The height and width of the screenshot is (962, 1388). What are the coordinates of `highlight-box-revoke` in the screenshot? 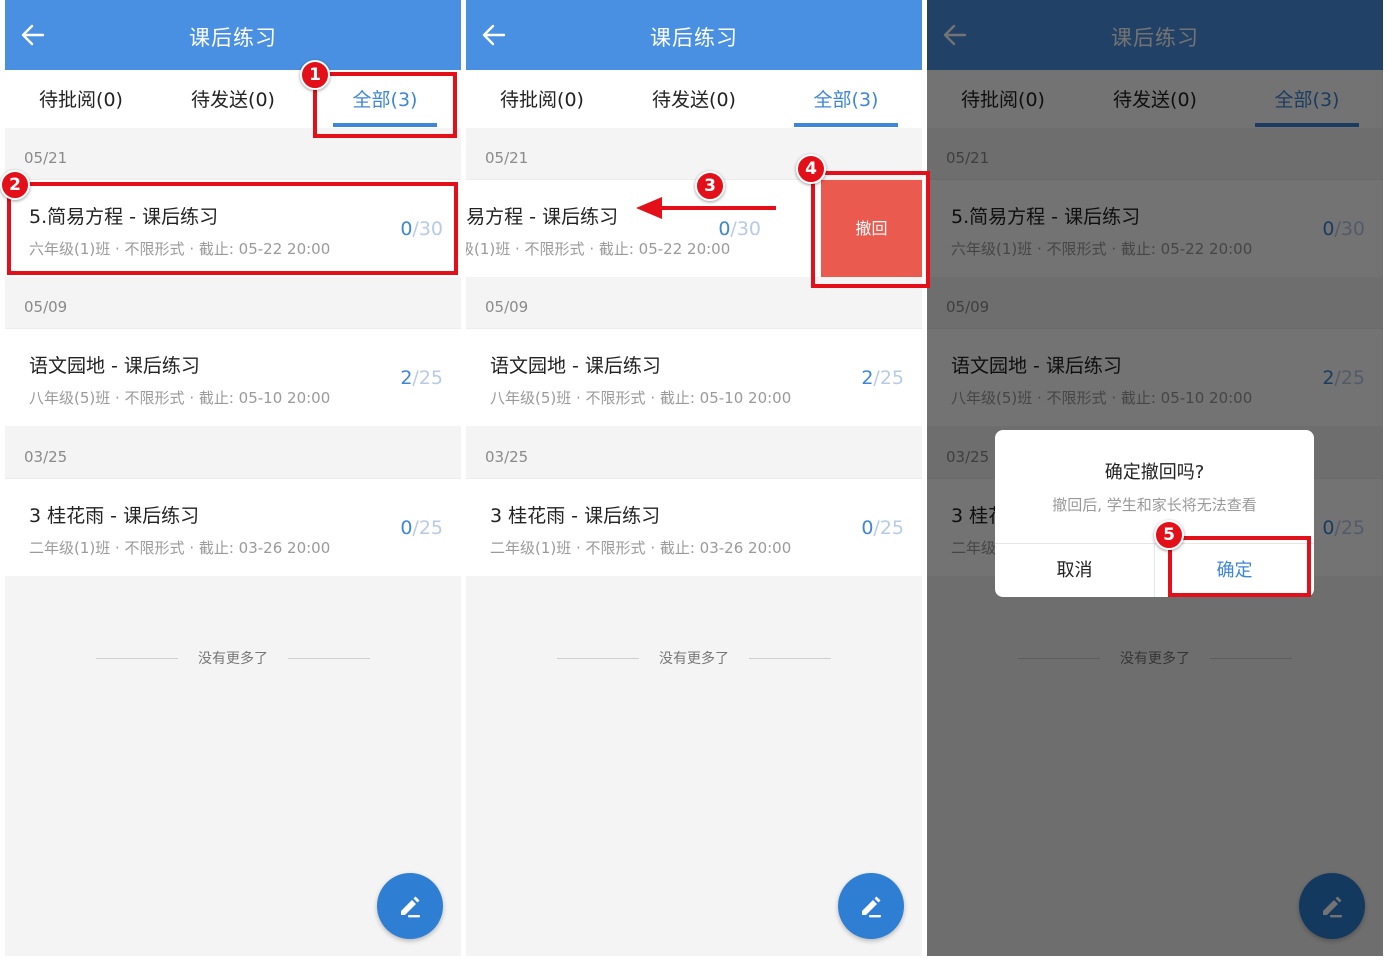 It's located at (870, 229).